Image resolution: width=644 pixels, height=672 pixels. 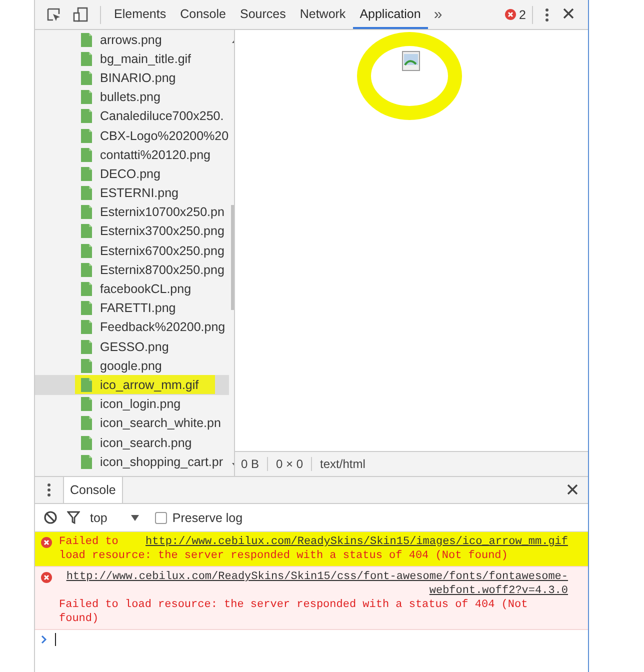 I want to click on file-name: icon_shopping_cart.pr, so click(x=161, y=461).